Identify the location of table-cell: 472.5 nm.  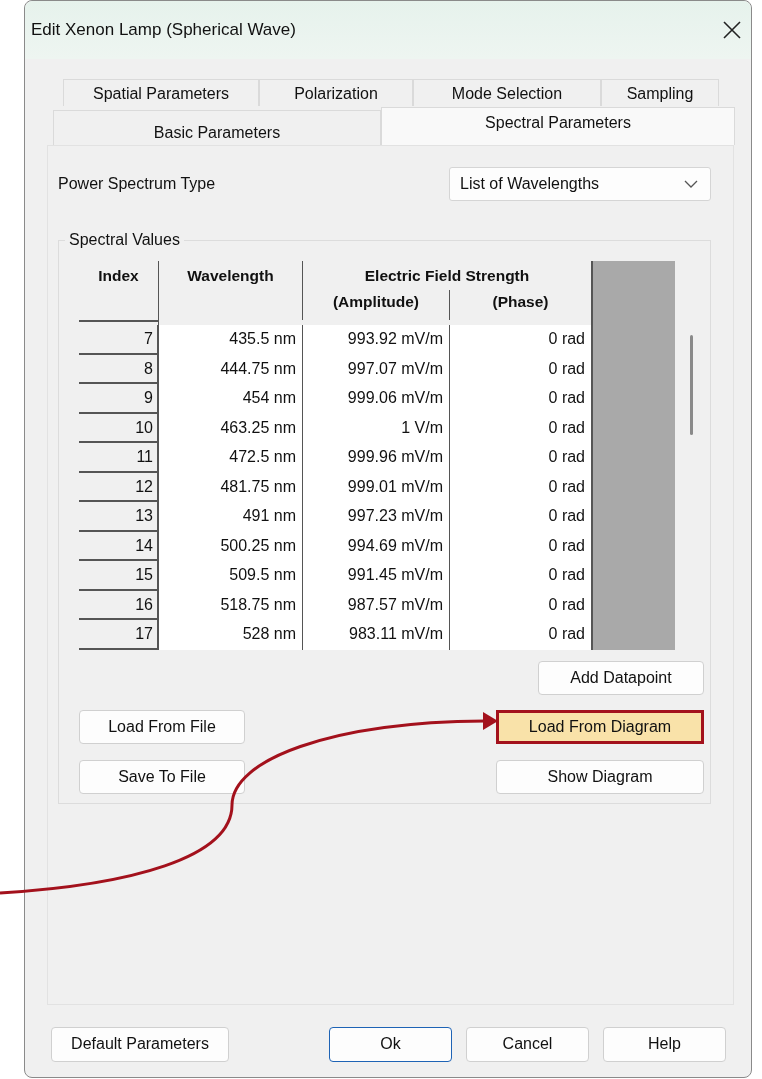
(231, 458).